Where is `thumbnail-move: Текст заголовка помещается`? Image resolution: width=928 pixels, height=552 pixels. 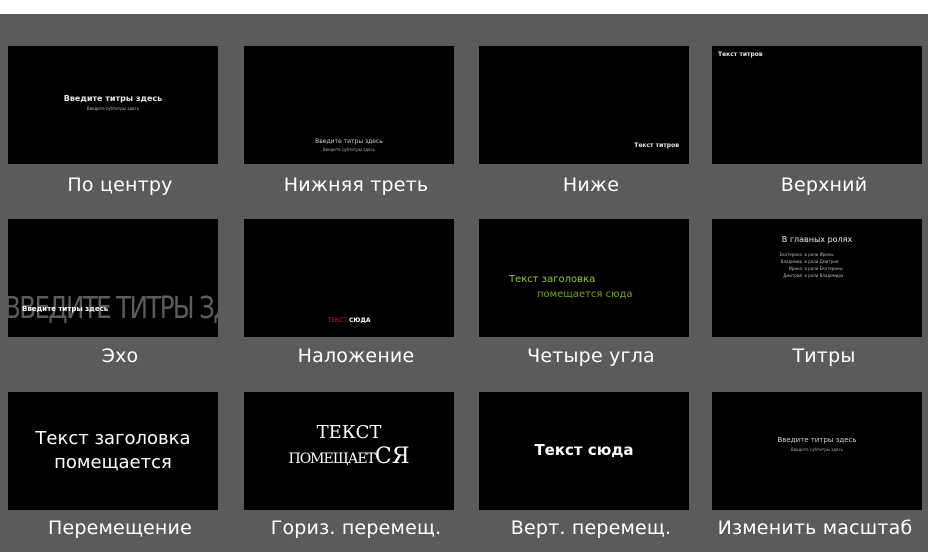
thumbnail-move: Текст заголовка помещается is located at coordinates (113, 451).